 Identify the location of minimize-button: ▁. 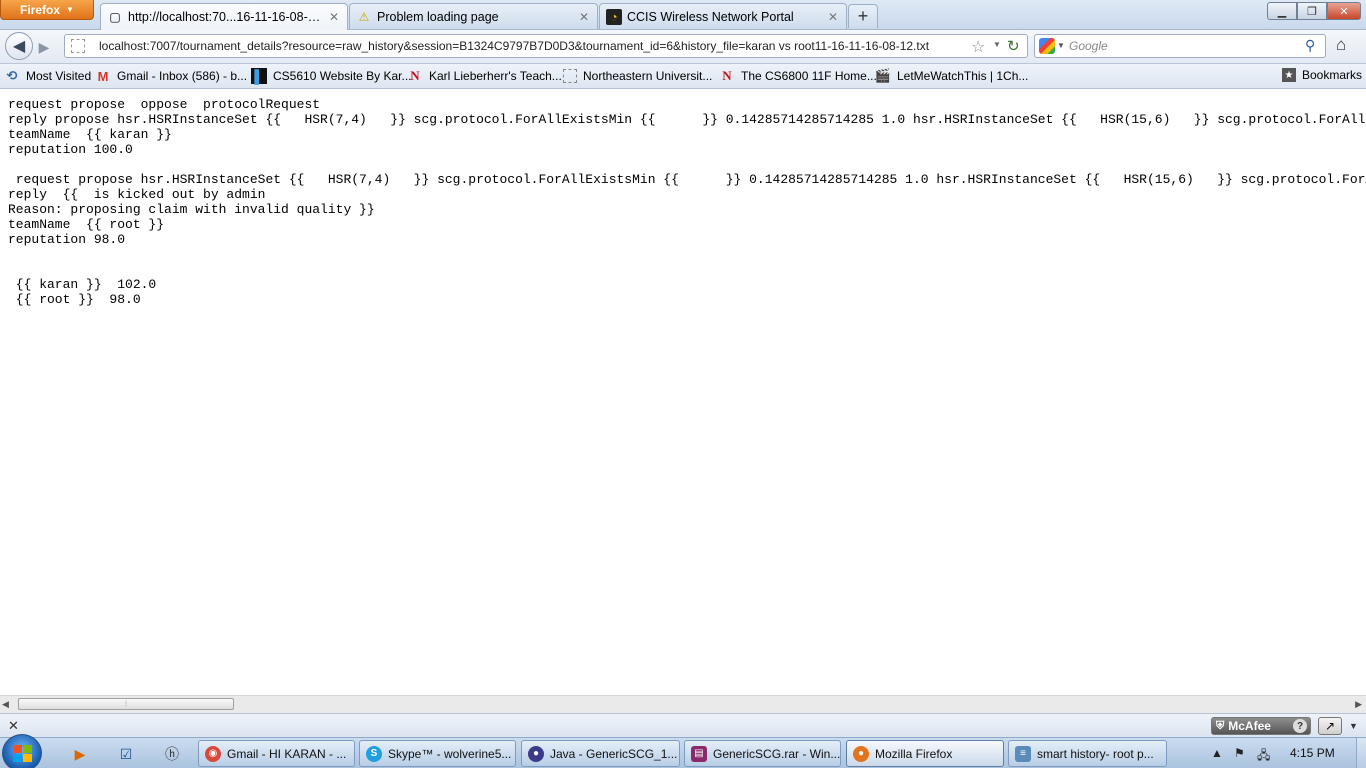
(1282, 11).